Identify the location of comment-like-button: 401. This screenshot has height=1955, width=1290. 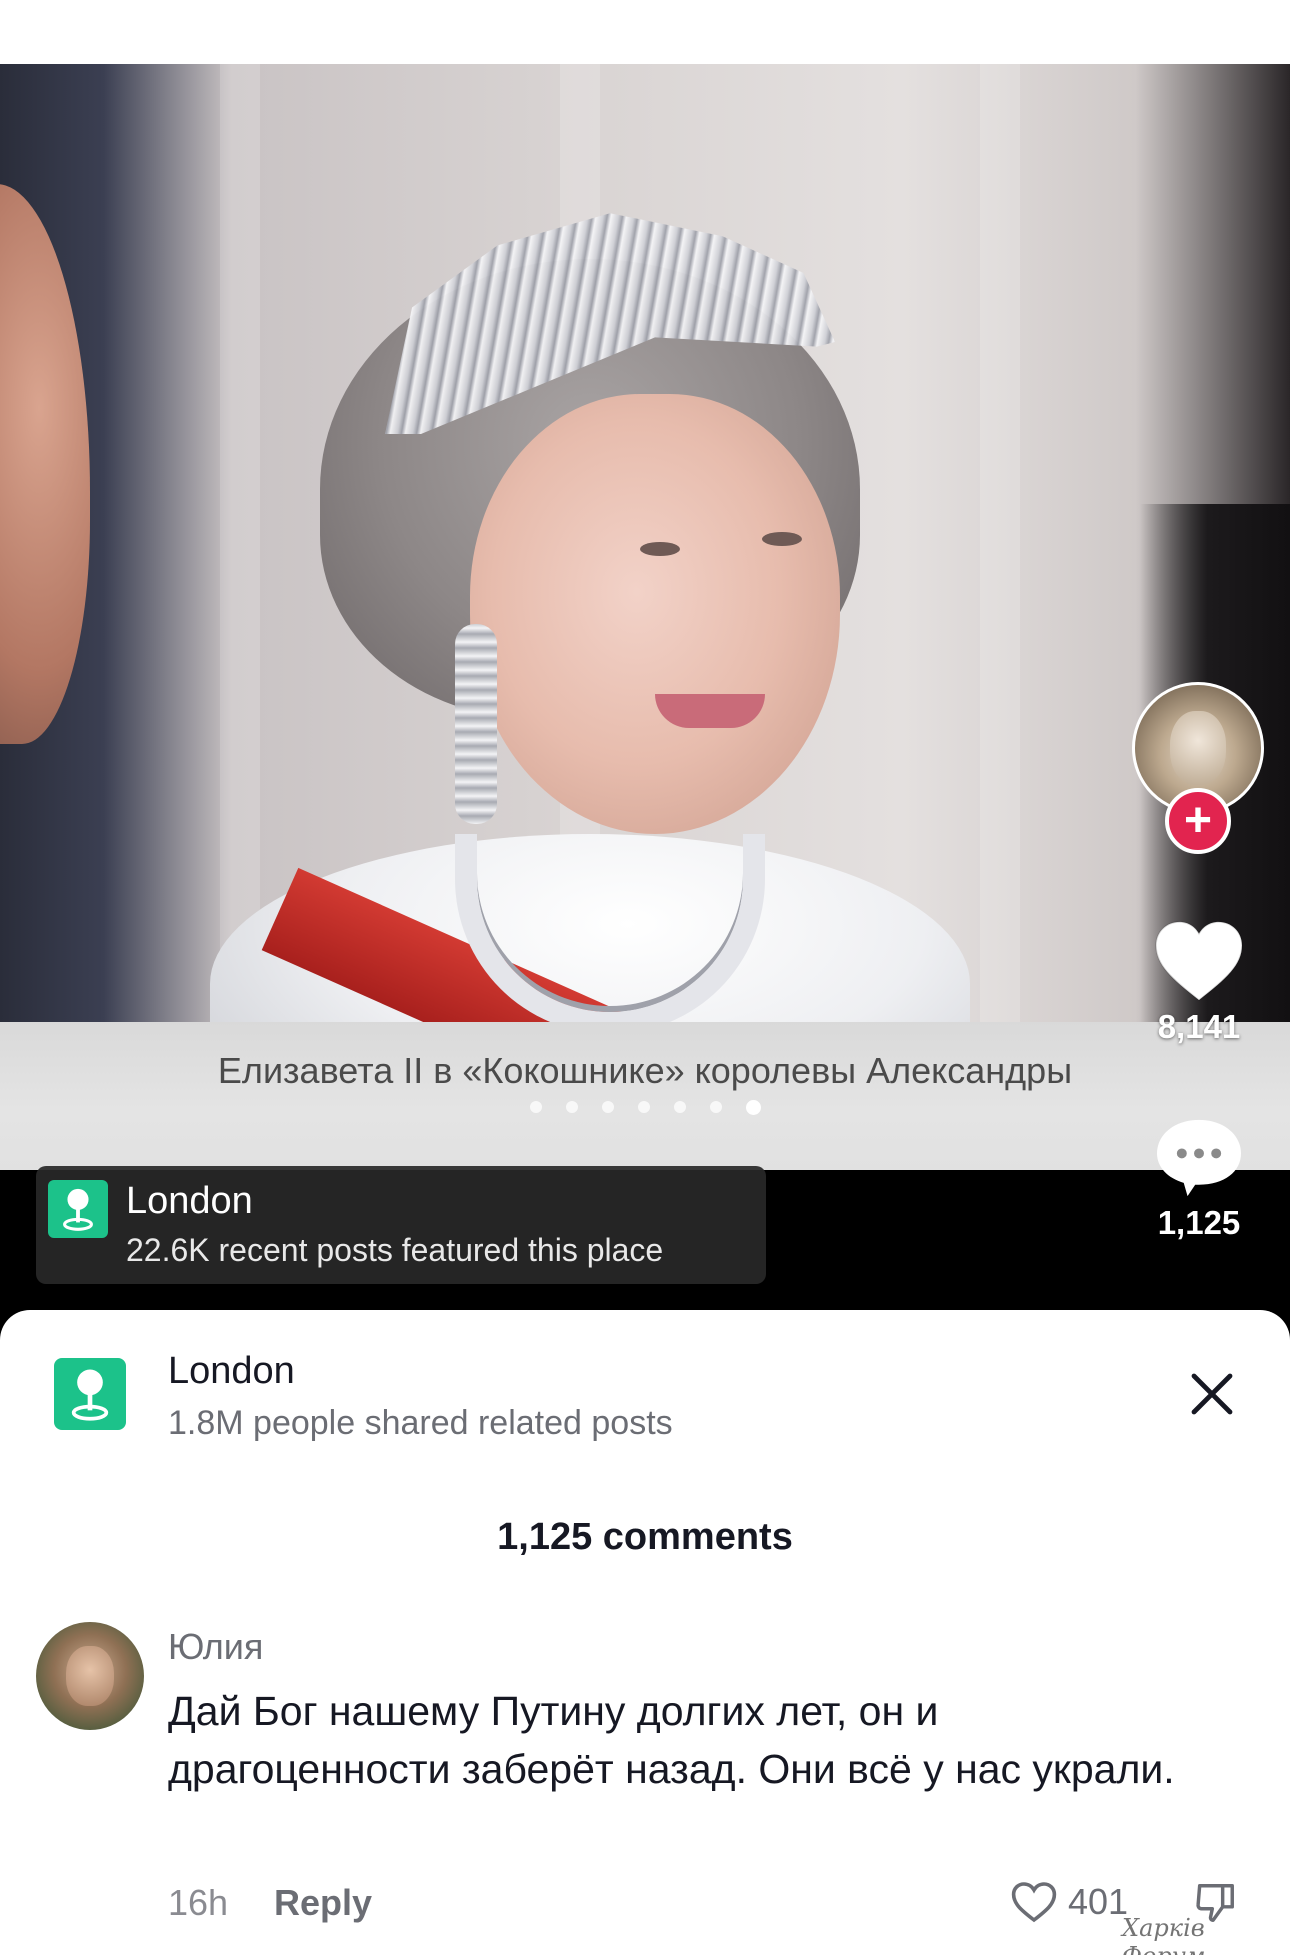
(1069, 1902).